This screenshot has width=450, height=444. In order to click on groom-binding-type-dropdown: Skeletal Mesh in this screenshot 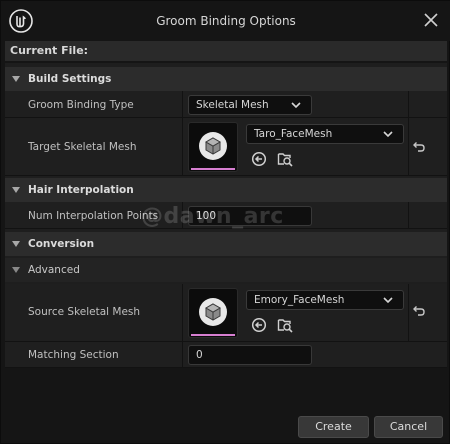, I will do `click(250, 105)`.